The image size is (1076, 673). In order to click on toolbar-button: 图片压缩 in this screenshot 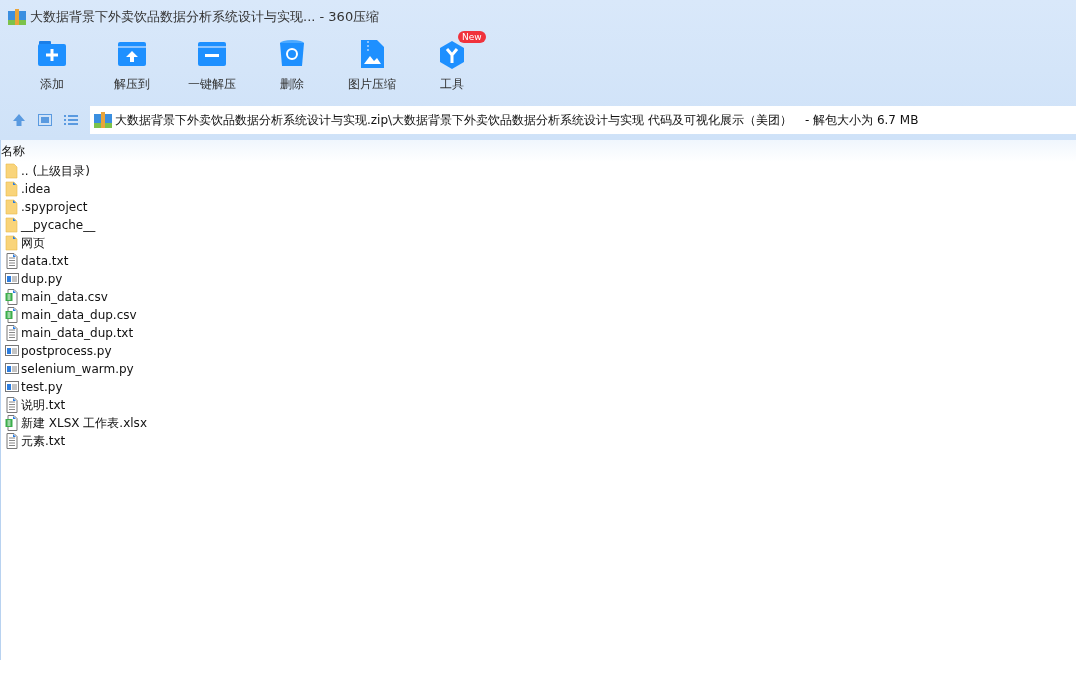, I will do `click(372, 66)`.